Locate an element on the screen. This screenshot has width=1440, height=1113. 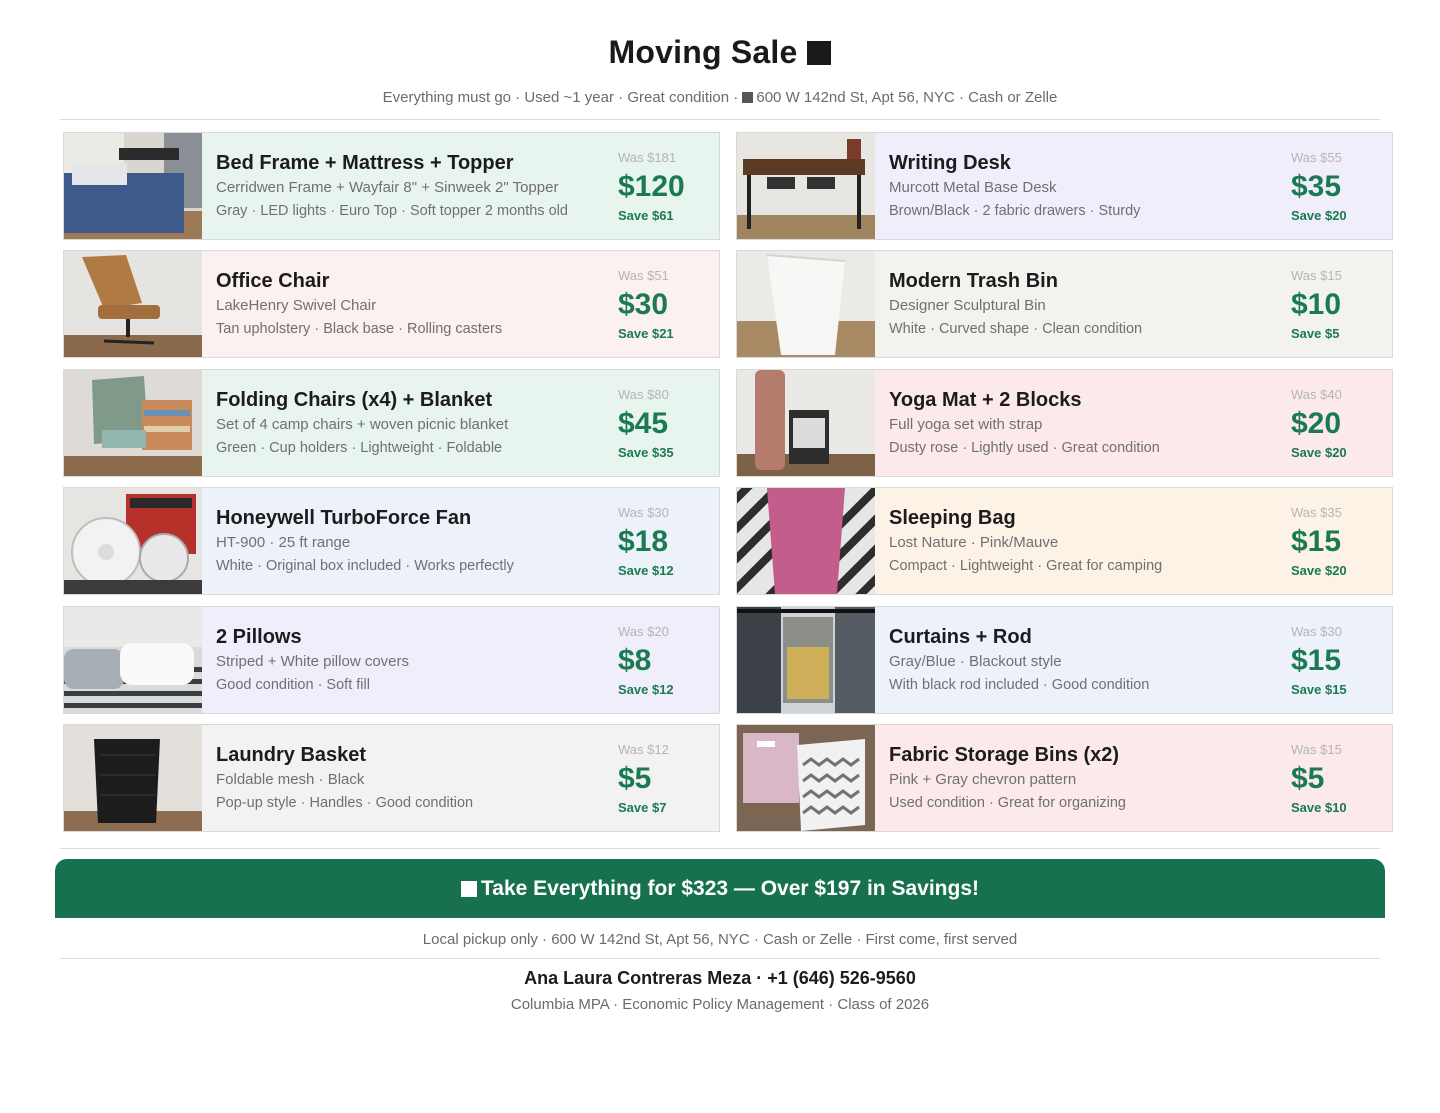
item-savings: Save $61 is located at coordinates (646, 215).